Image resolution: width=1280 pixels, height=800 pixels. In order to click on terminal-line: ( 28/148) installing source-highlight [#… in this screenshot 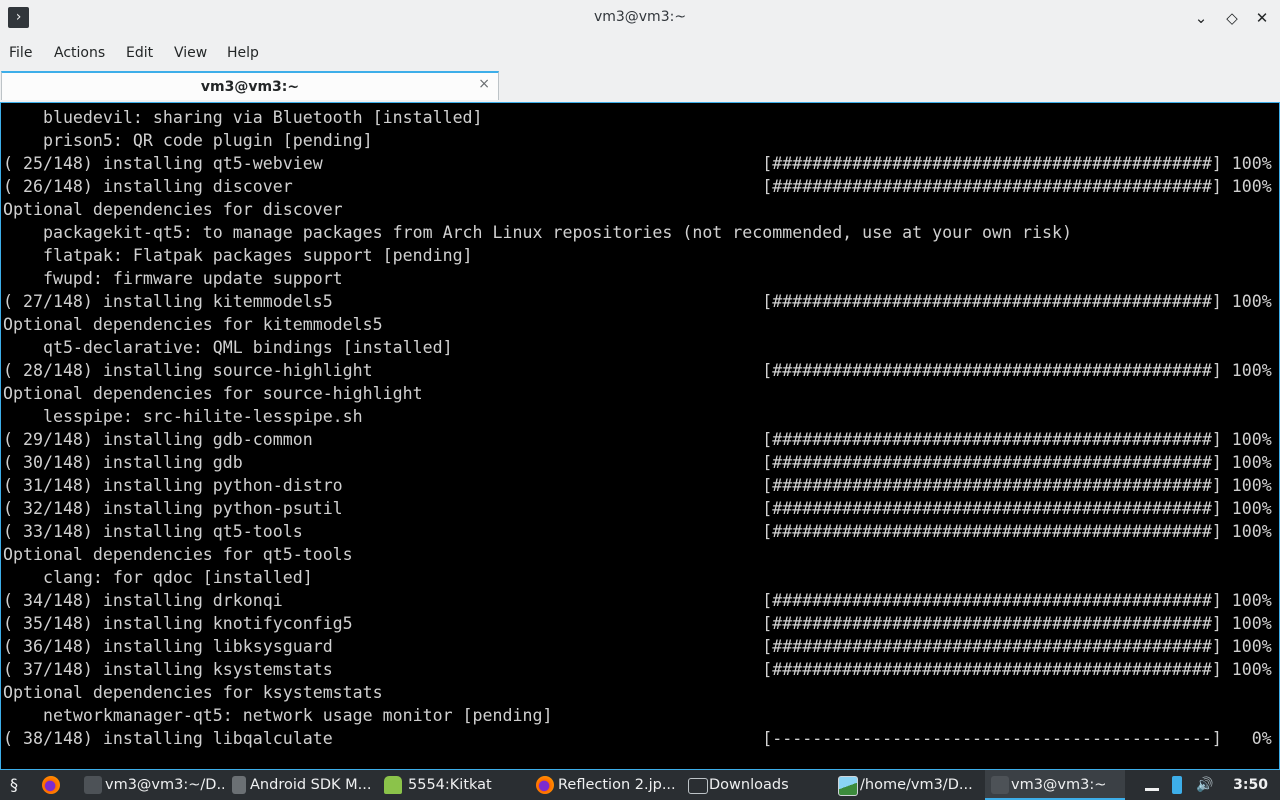, I will do `click(637, 370)`.